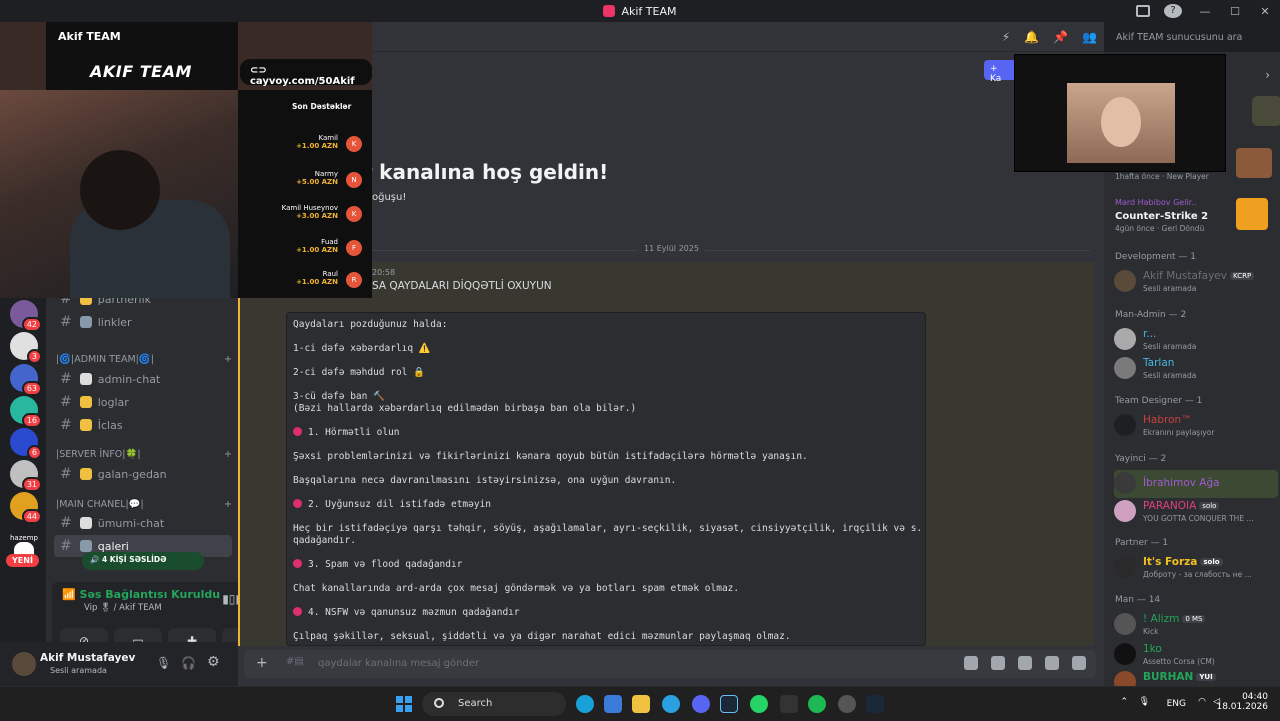 Image resolution: width=1280 pixels, height=721 pixels. What do you see at coordinates (1089, 37) in the screenshot?
I see `member-list-icon: 👥` at bounding box center [1089, 37].